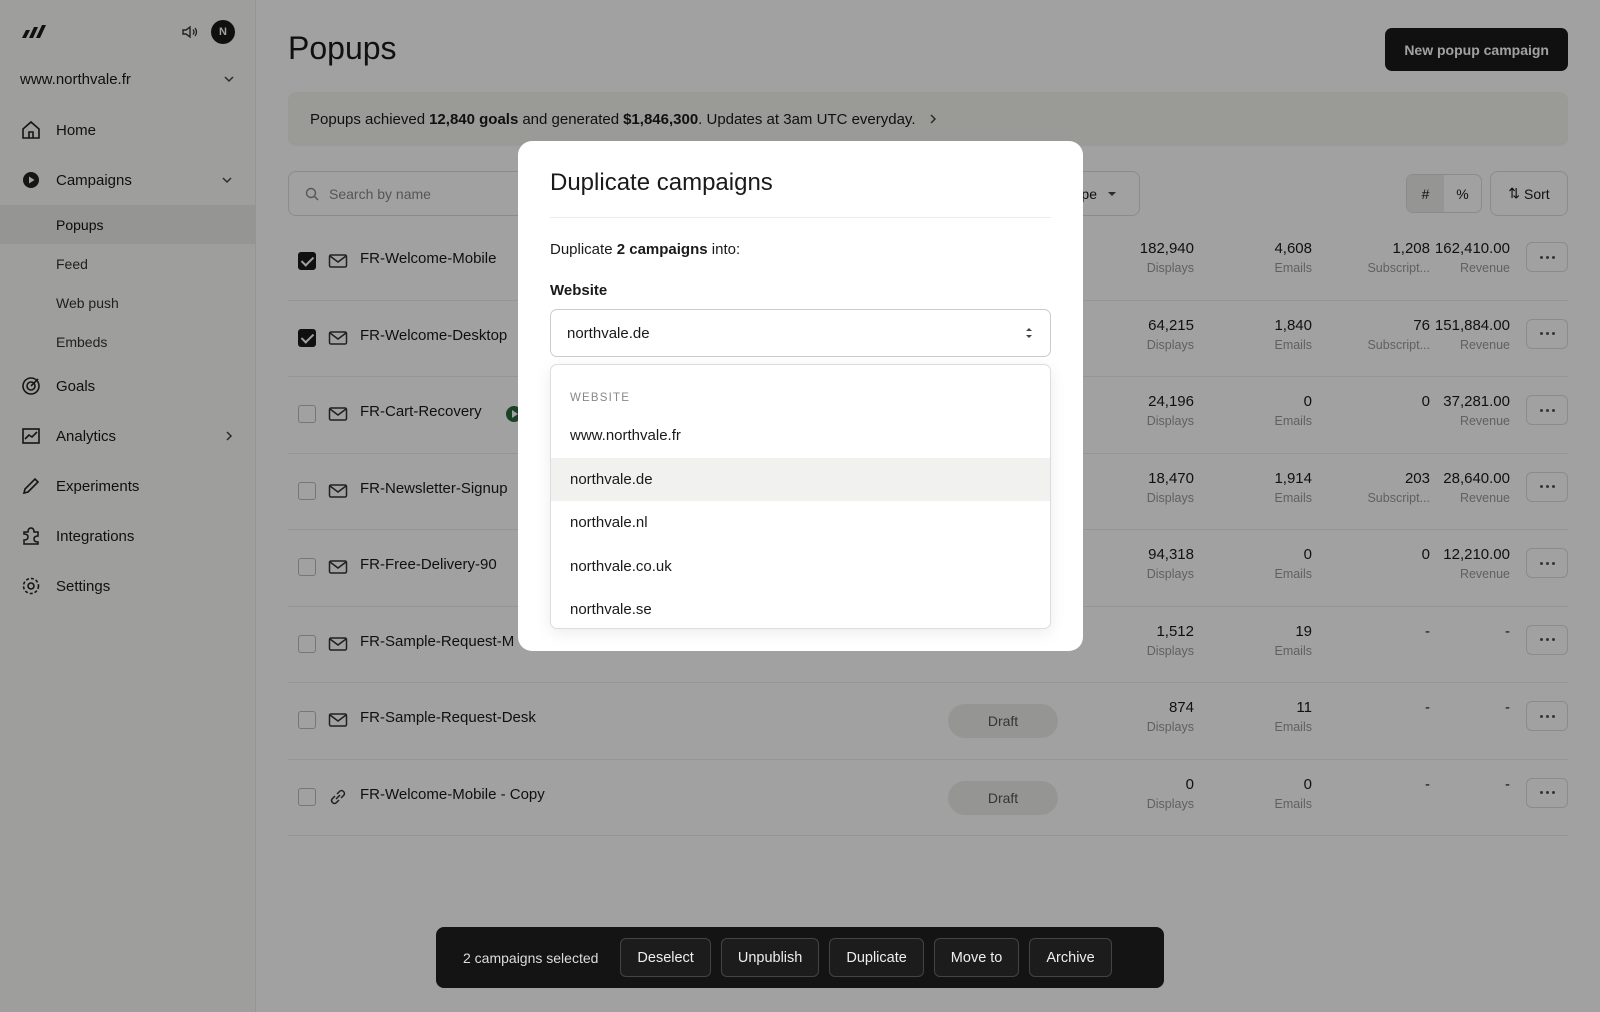 This screenshot has height=1012, width=1600. Describe the element at coordinates (876, 957) in the screenshot. I see `duplicate-button: Duplicate` at that location.